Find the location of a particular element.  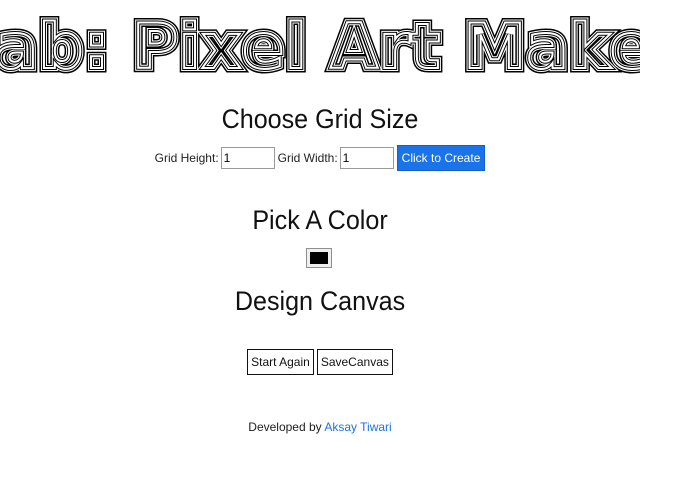

grid-width-input is located at coordinates (366, 158).